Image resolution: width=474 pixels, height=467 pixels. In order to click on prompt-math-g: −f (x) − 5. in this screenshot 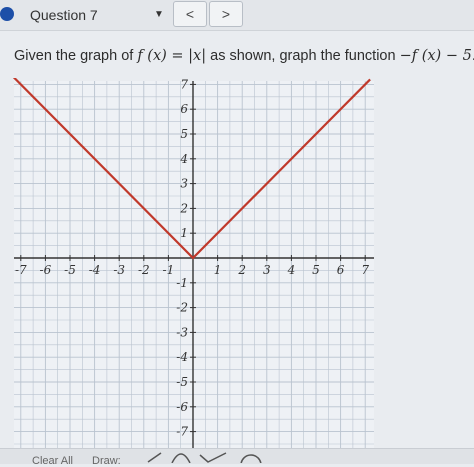, I will do `click(436, 56)`.